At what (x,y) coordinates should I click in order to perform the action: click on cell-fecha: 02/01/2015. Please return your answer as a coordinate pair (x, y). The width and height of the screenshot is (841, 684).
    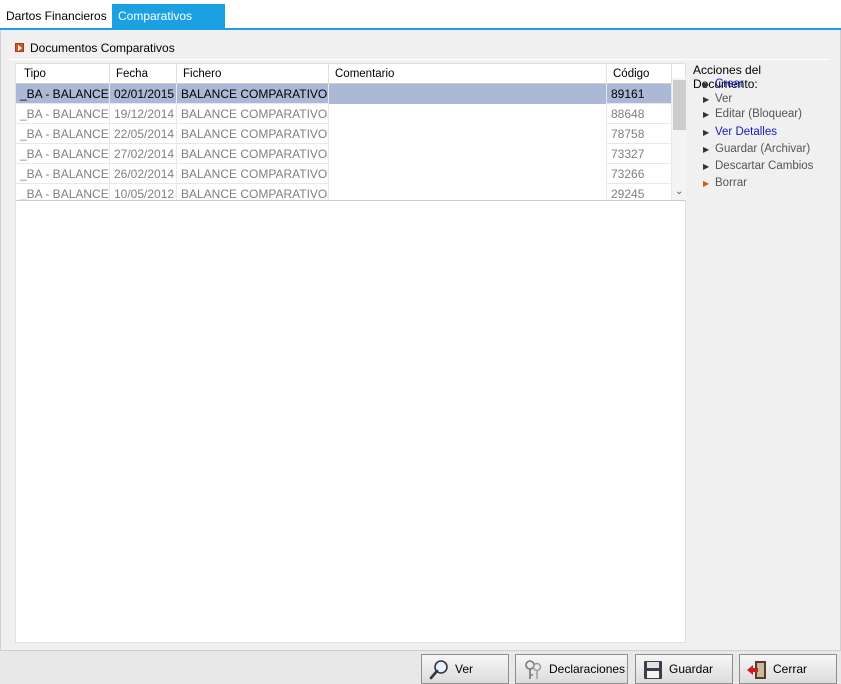
    Looking at the image, I should click on (143, 94).